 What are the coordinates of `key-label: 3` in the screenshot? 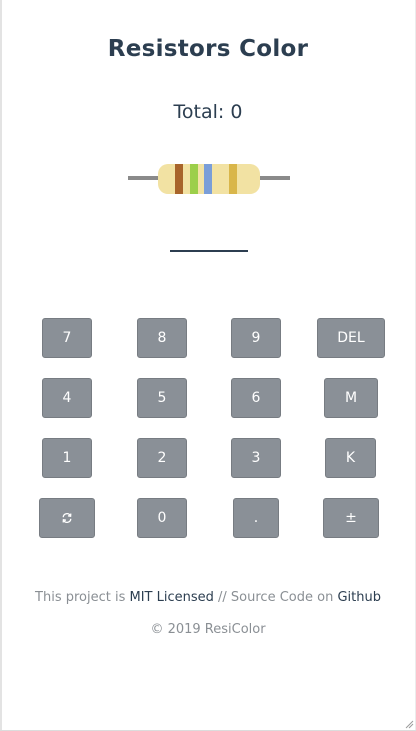 It's located at (256, 458).